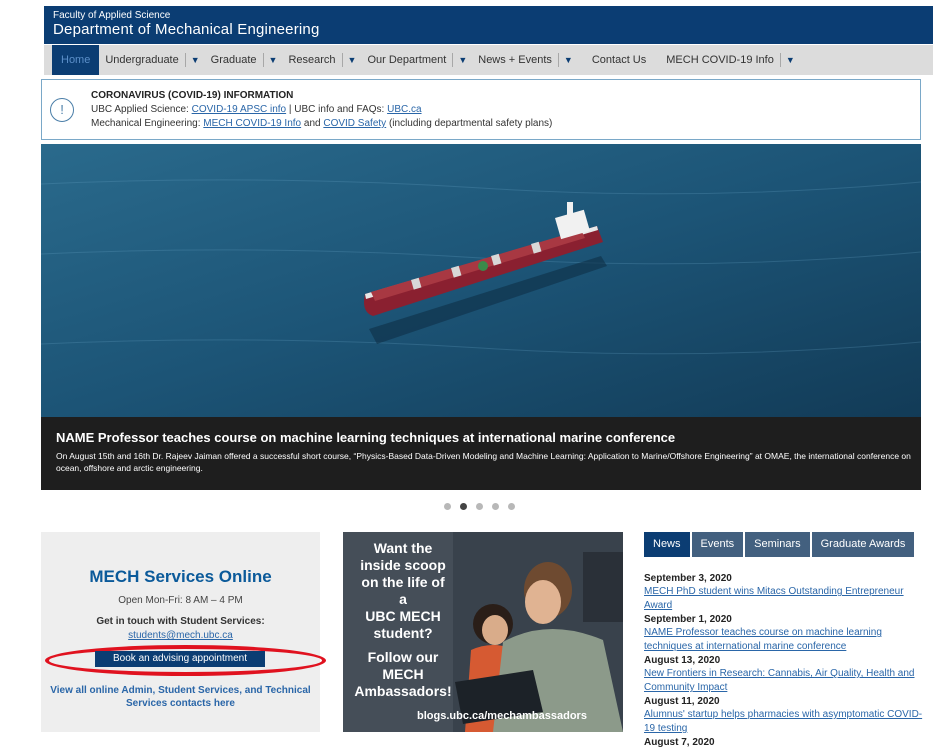 The width and height of the screenshot is (933, 751). Describe the element at coordinates (403, 691) in the screenshot. I see `amb-follow-line: Ambassadors!` at that location.